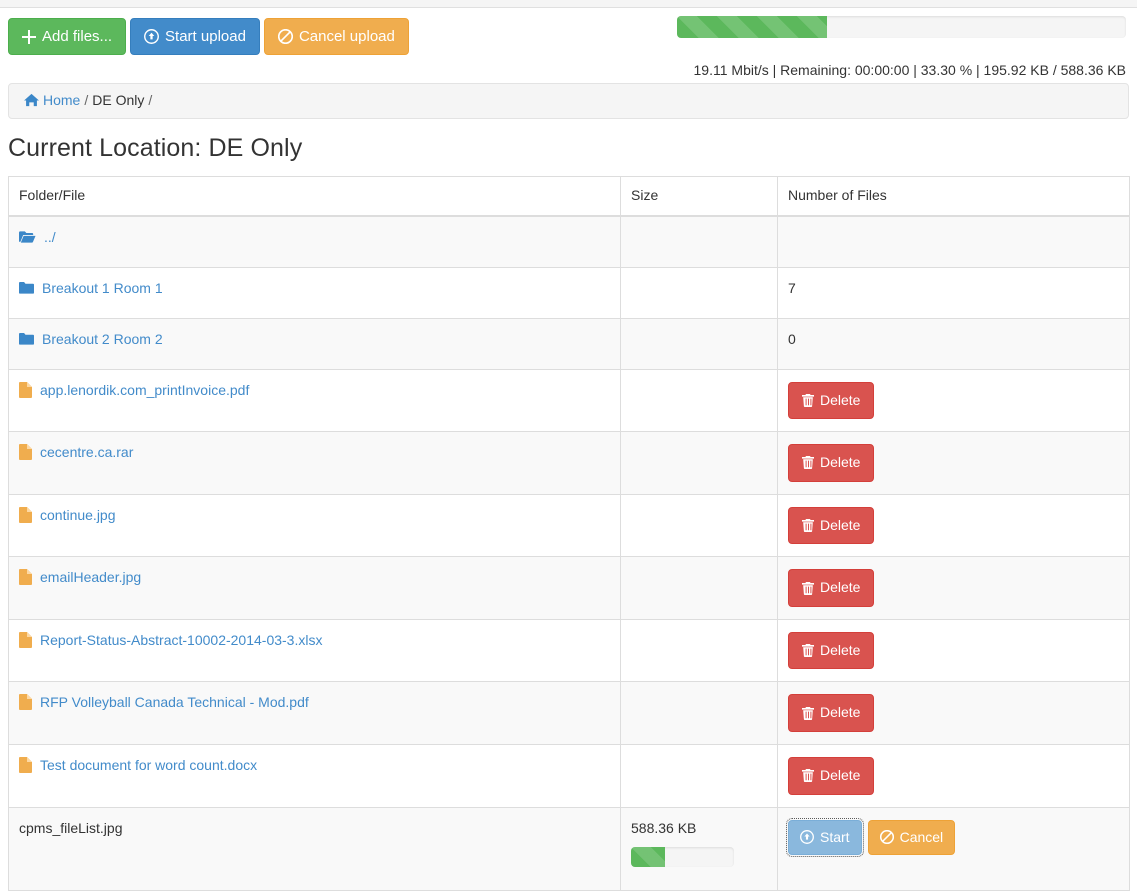 The image size is (1137, 891). I want to click on file-entry: Breakout 2 Room 2, so click(91, 339).